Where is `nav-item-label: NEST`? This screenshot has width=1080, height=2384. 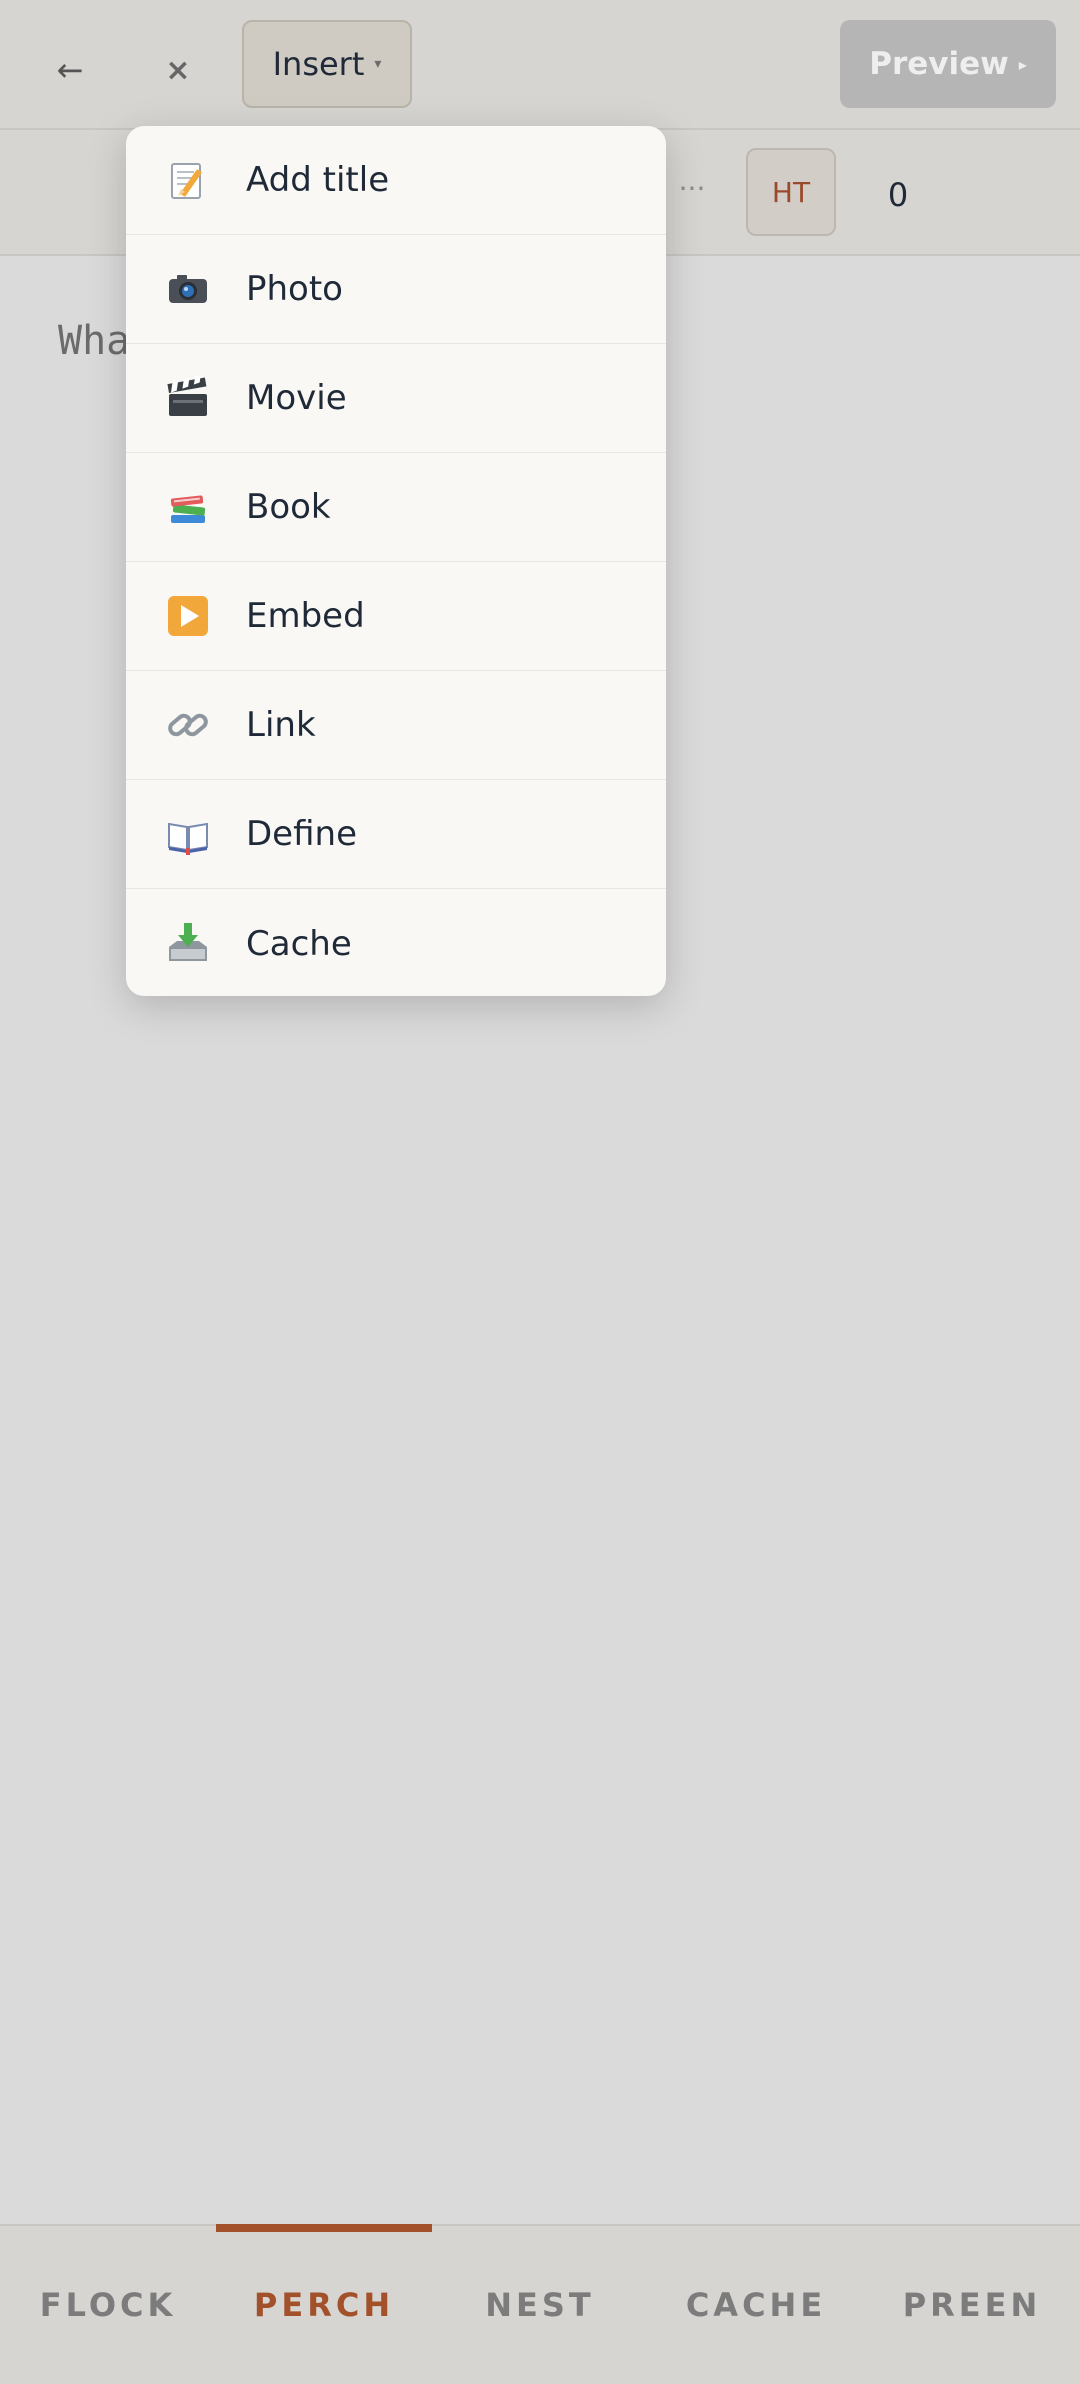 nav-item-label: NEST is located at coordinates (540, 2305).